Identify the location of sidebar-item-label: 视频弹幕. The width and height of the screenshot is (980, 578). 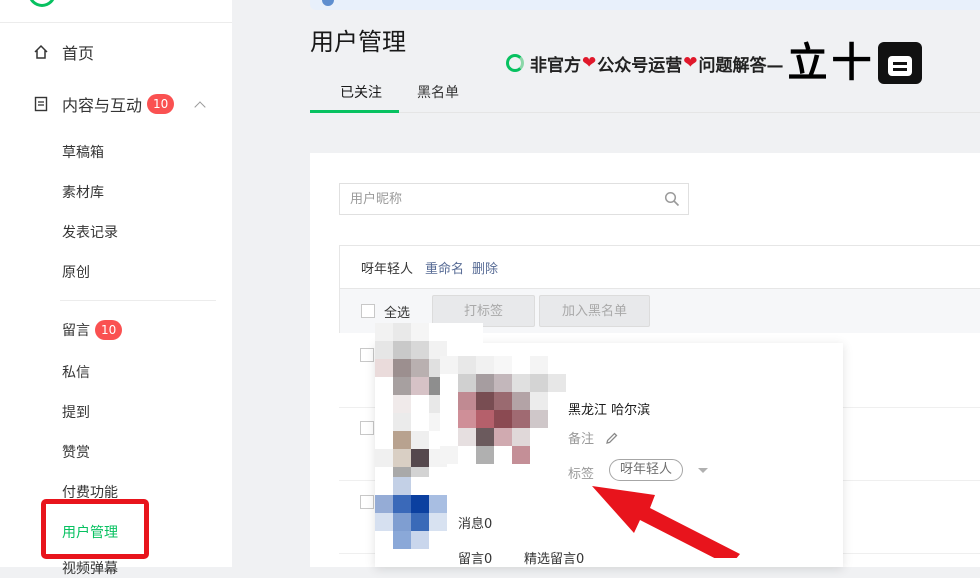
(90, 569).